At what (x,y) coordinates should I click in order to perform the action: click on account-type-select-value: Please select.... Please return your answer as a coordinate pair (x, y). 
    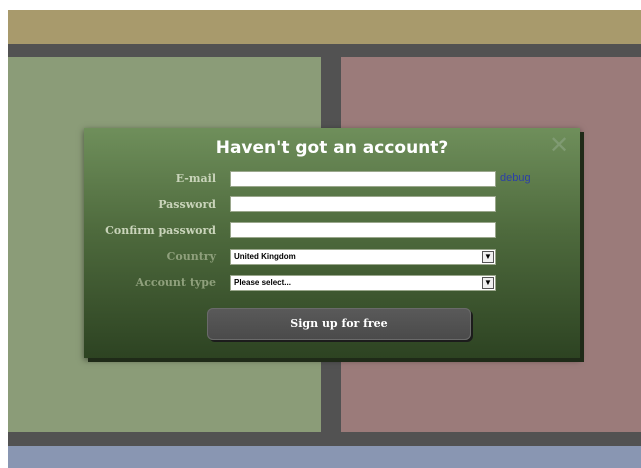
    Looking at the image, I should click on (262, 282).